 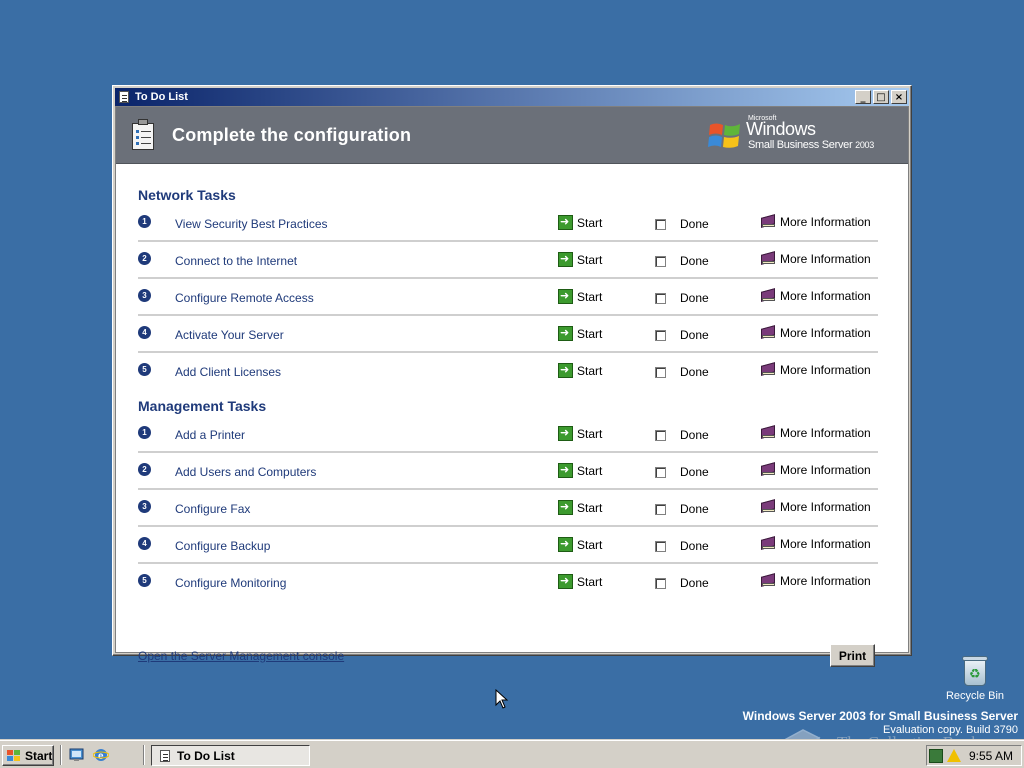 What do you see at coordinates (230, 583) in the screenshot?
I see `task-link: Configure Monitoring` at bounding box center [230, 583].